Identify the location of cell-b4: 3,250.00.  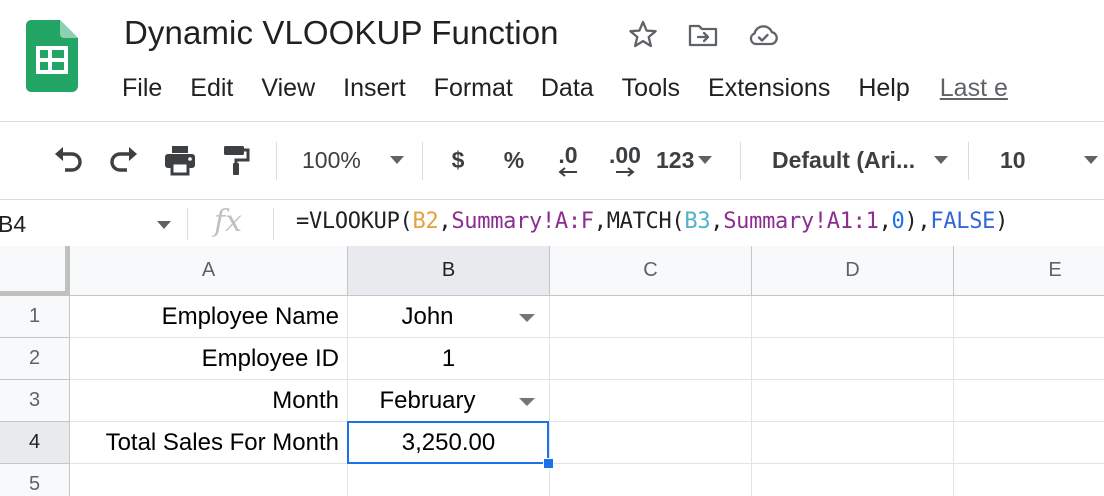
(449, 443).